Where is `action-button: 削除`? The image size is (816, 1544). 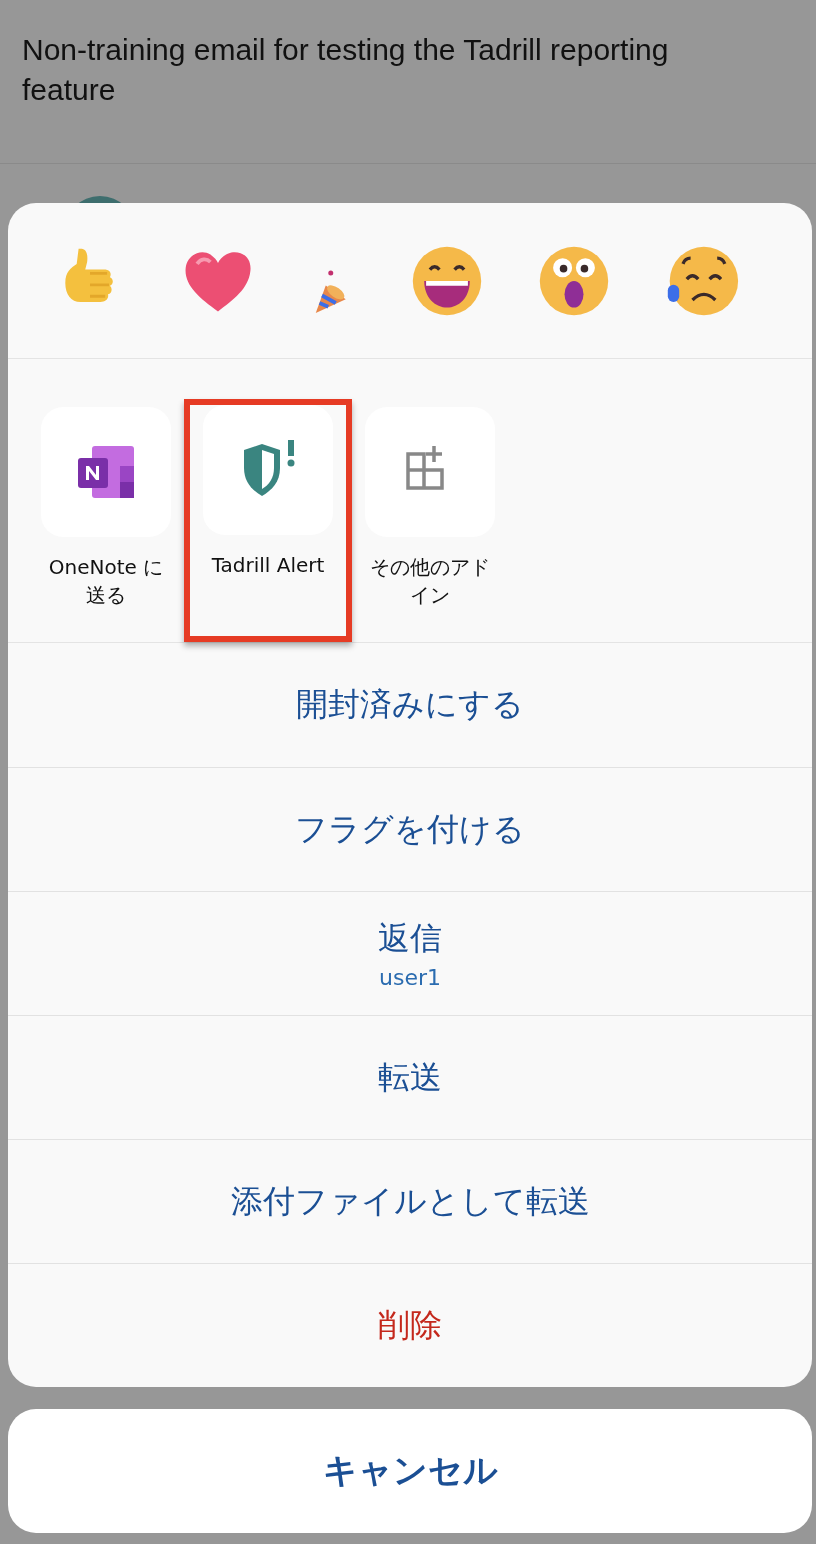
action-button: 削除 is located at coordinates (410, 1325).